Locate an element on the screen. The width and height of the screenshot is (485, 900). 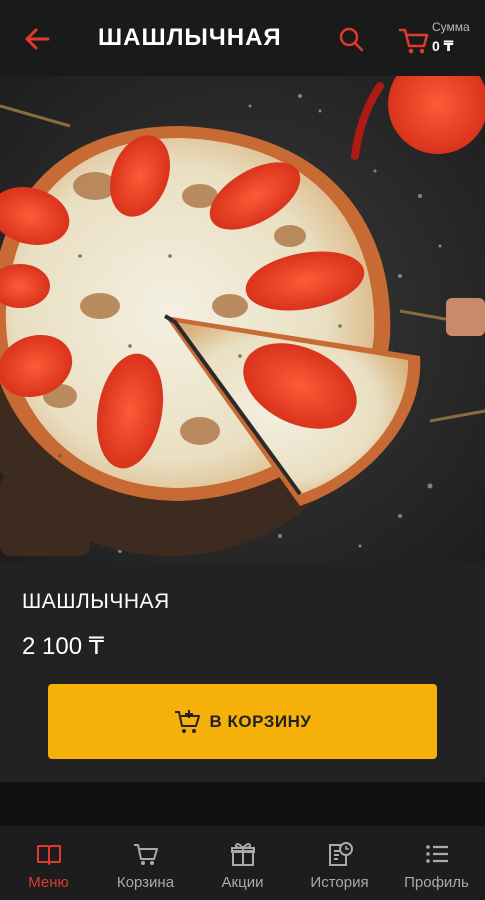
list-icon is located at coordinates (436, 854).